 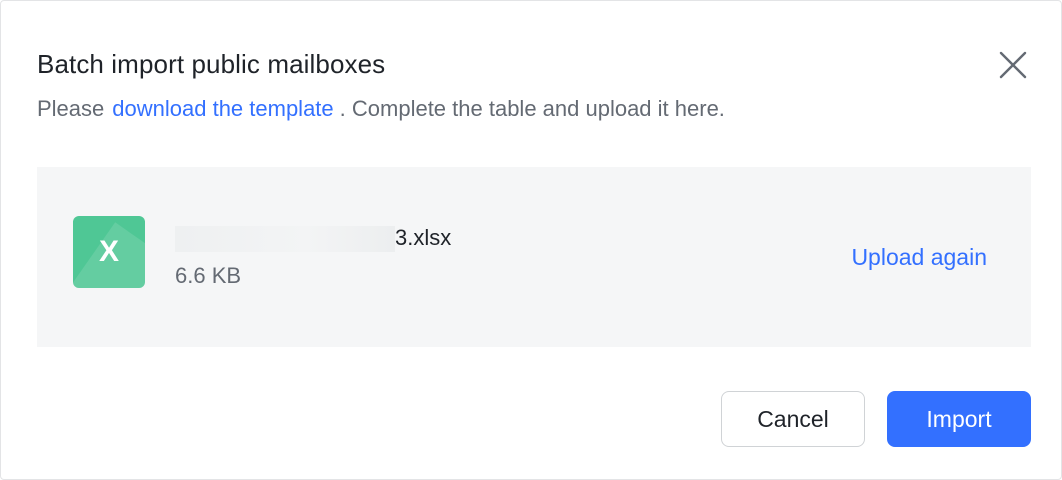 What do you see at coordinates (532, 108) in the screenshot?
I see `instructions-suffix: . Complete the table and upload it here.` at bounding box center [532, 108].